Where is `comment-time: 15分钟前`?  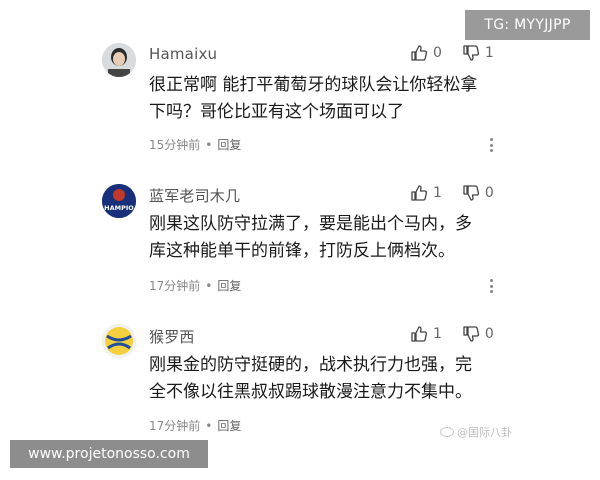
comment-time: 15分钟前 is located at coordinates (175, 145).